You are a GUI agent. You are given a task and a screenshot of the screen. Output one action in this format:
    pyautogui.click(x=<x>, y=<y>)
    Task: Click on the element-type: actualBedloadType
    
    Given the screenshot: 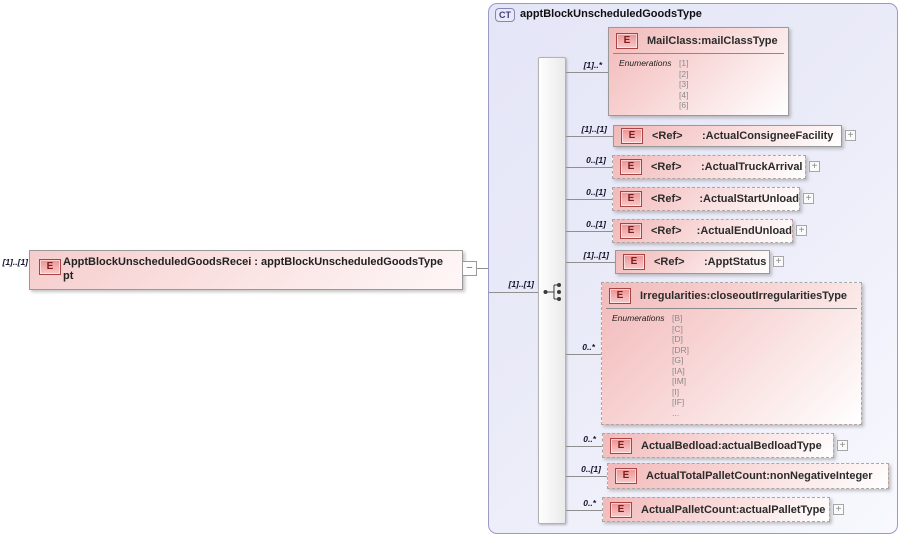 What is the action you would take?
    pyautogui.click(x=771, y=445)
    